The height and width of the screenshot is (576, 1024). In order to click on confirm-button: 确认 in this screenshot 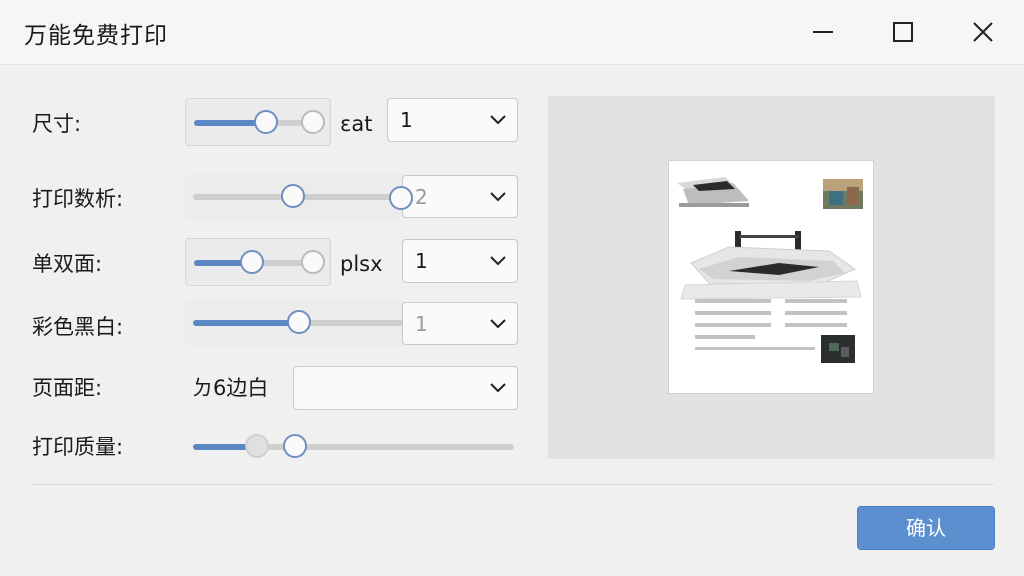, I will do `click(926, 528)`.